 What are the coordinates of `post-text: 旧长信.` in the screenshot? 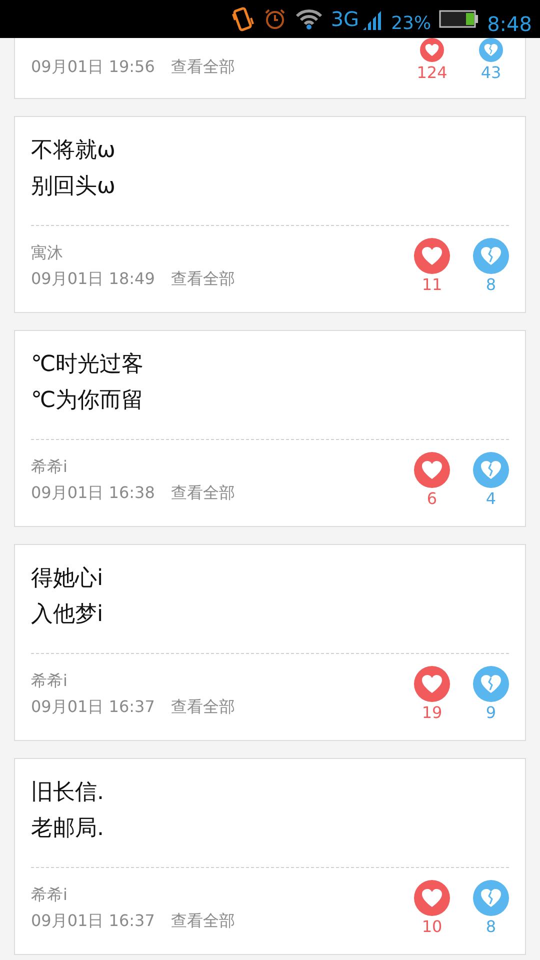 It's located at (68, 793).